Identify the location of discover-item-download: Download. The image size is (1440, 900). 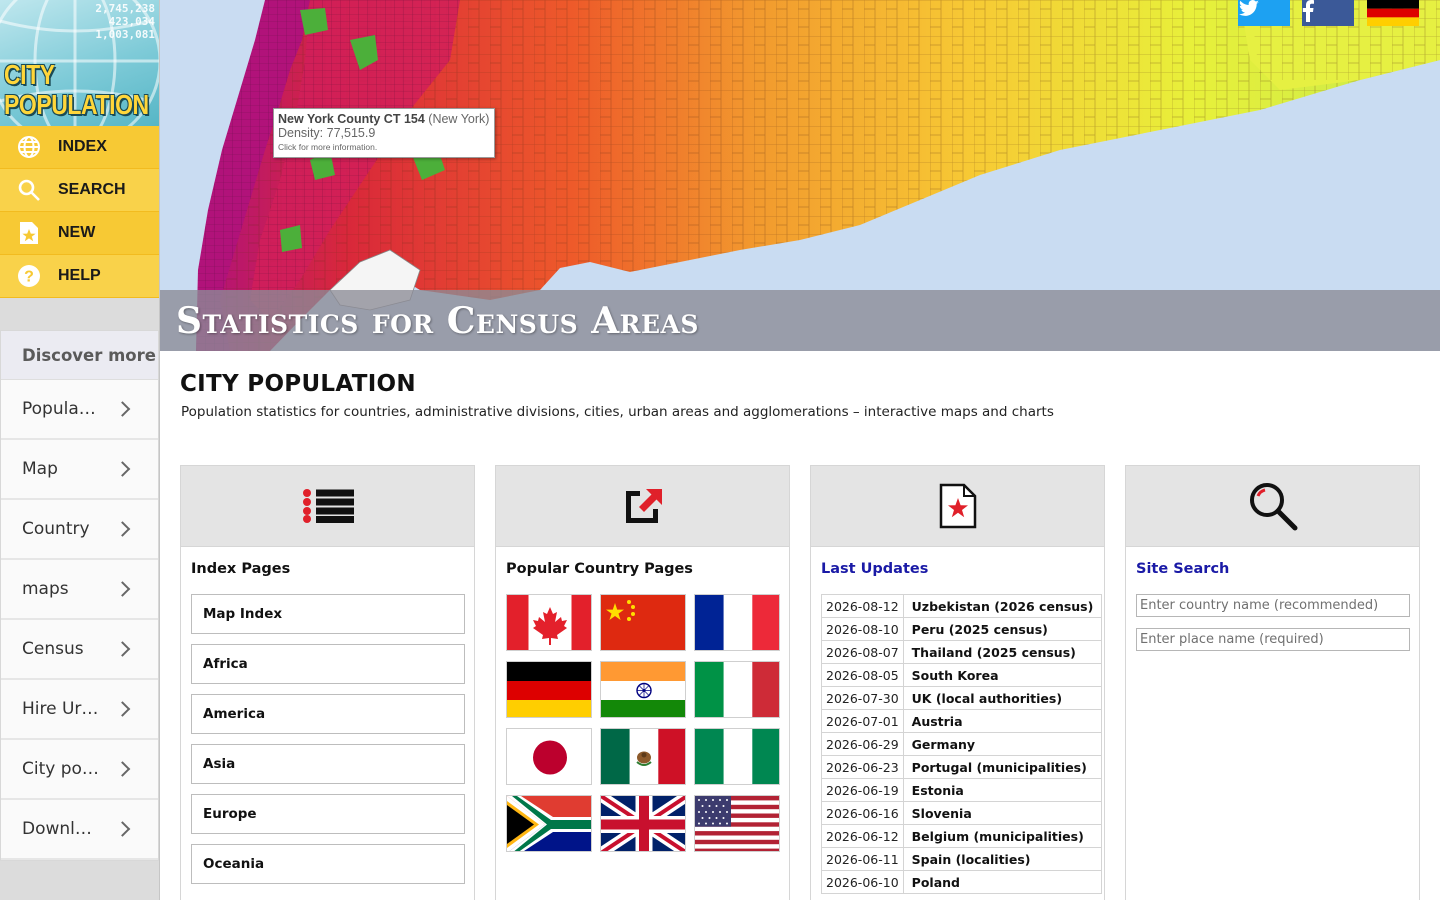
(79, 830).